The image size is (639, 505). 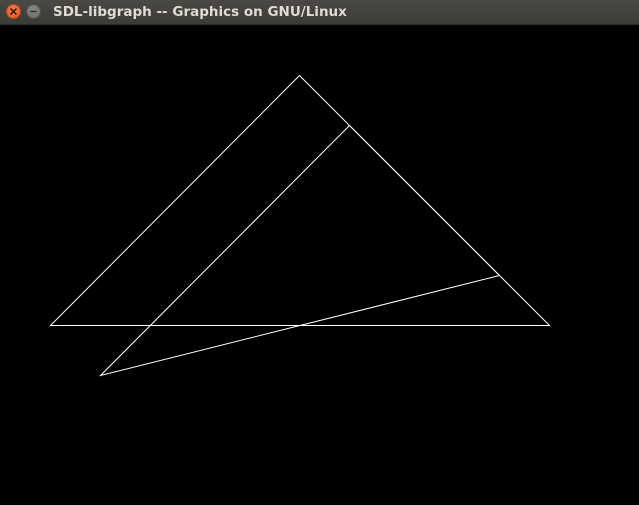 I want to click on minimize-button, so click(x=33, y=11).